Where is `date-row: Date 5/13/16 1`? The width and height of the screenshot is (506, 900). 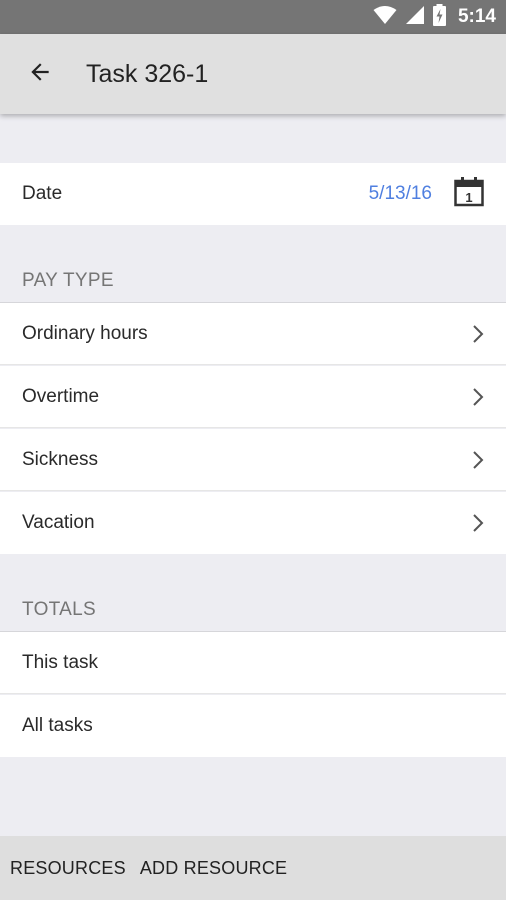 date-row: Date 5/13/16 1 is located at coordinates (253, 194).